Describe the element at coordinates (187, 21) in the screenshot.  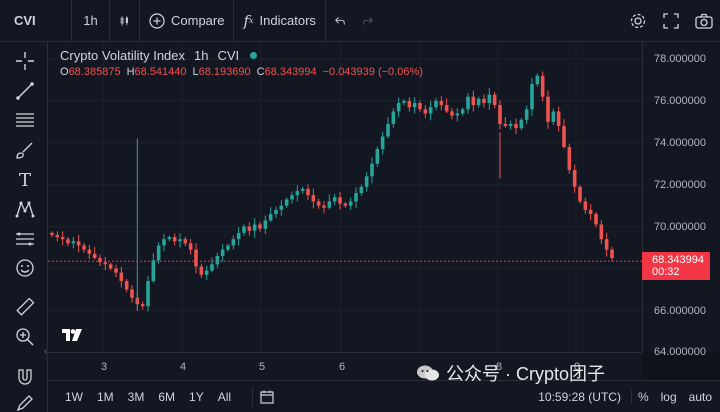
I see `compare-button: Compare` at that location.